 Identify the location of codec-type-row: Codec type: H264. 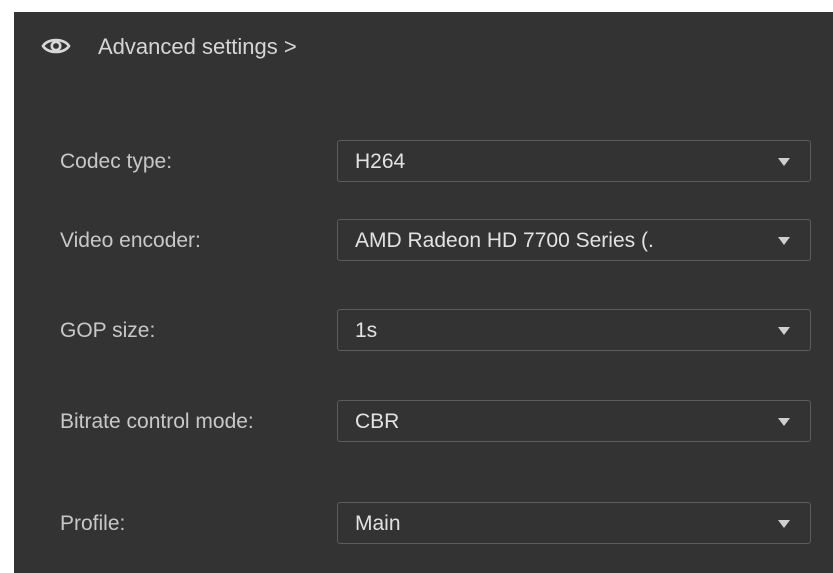
(423, 162).